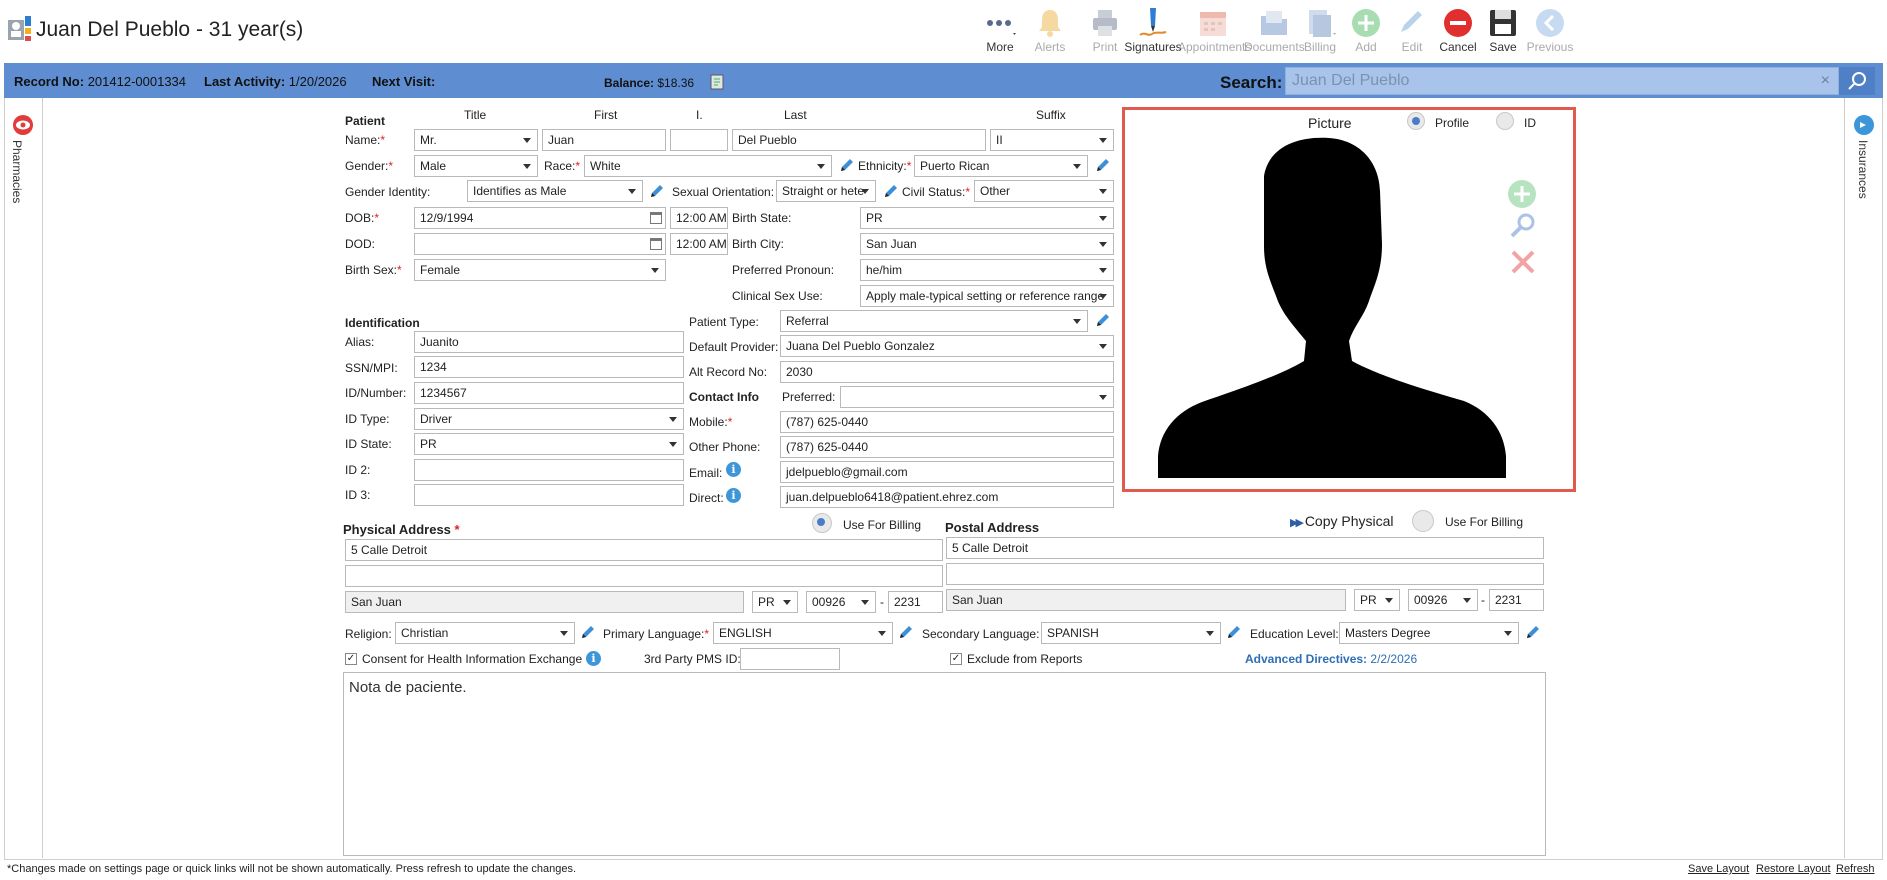 This screenshot has height=880, width=1887. Describe the element at coordinates (1523, 226) in the screenshot. I see `zoom-picture-icon` at that location.